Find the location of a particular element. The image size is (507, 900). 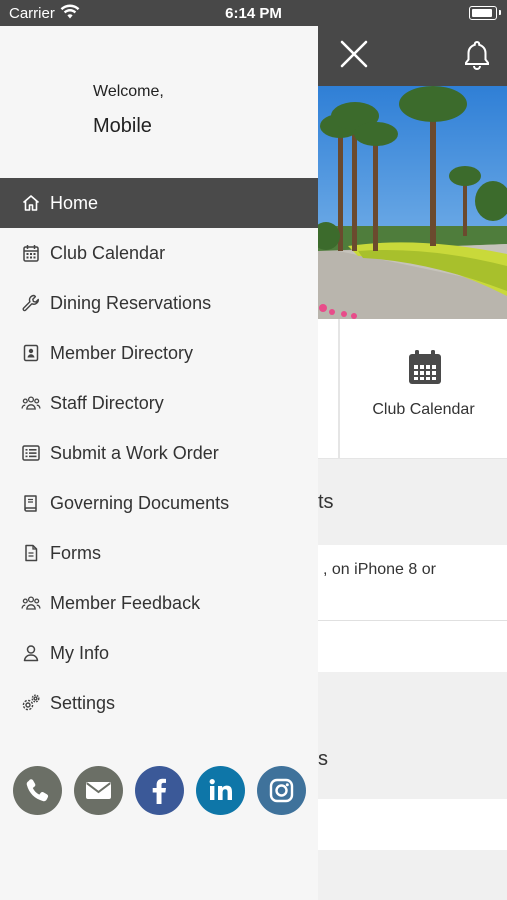

quick-tiles: Club Calendar is located at coordinates (412, 389).